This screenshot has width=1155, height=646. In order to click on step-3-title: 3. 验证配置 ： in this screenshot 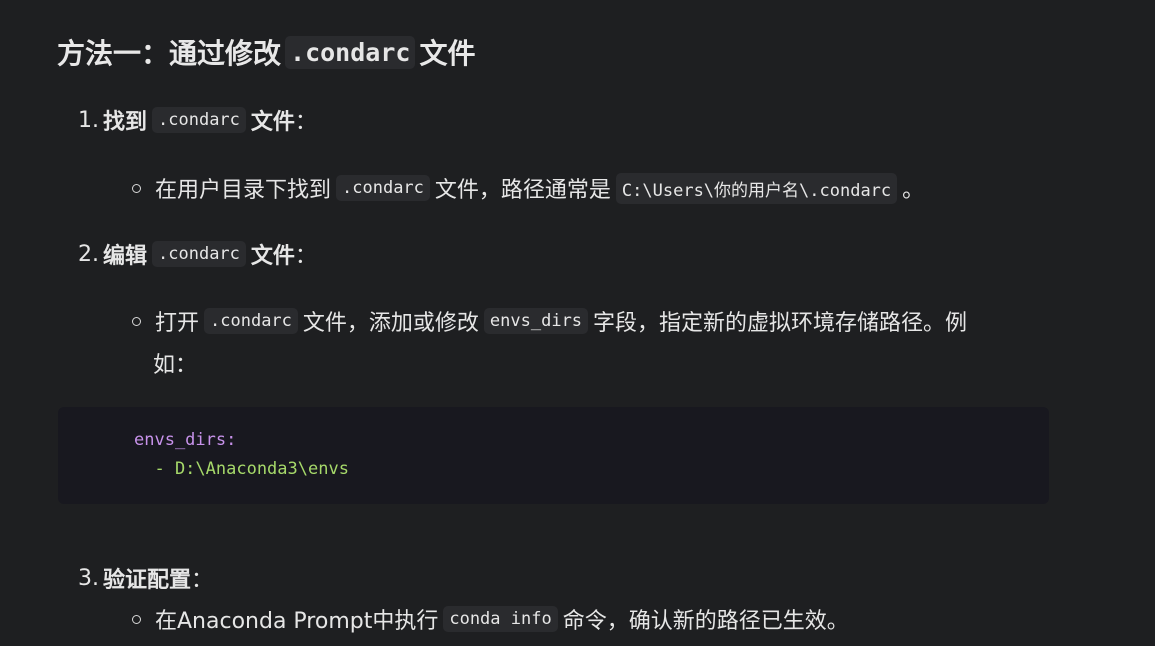, I will do `click(145, 578)`.